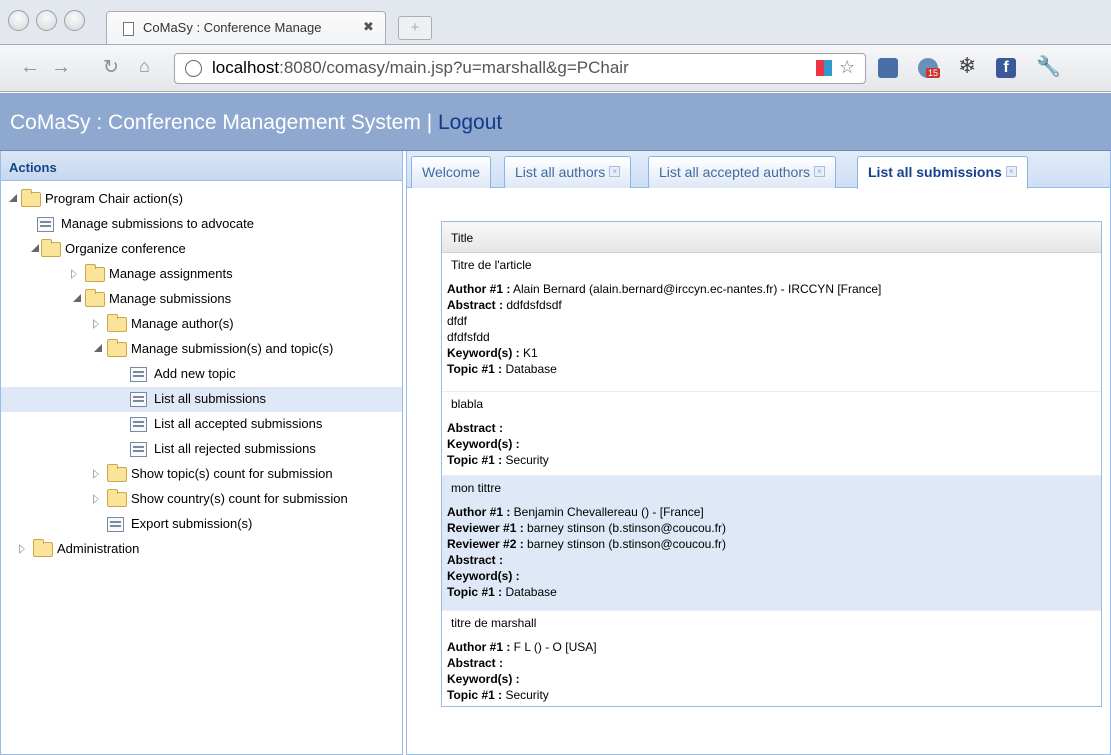 The image size is (1111, 755). I want to click on tab-label: List all accepted authors, so click(734, 172).